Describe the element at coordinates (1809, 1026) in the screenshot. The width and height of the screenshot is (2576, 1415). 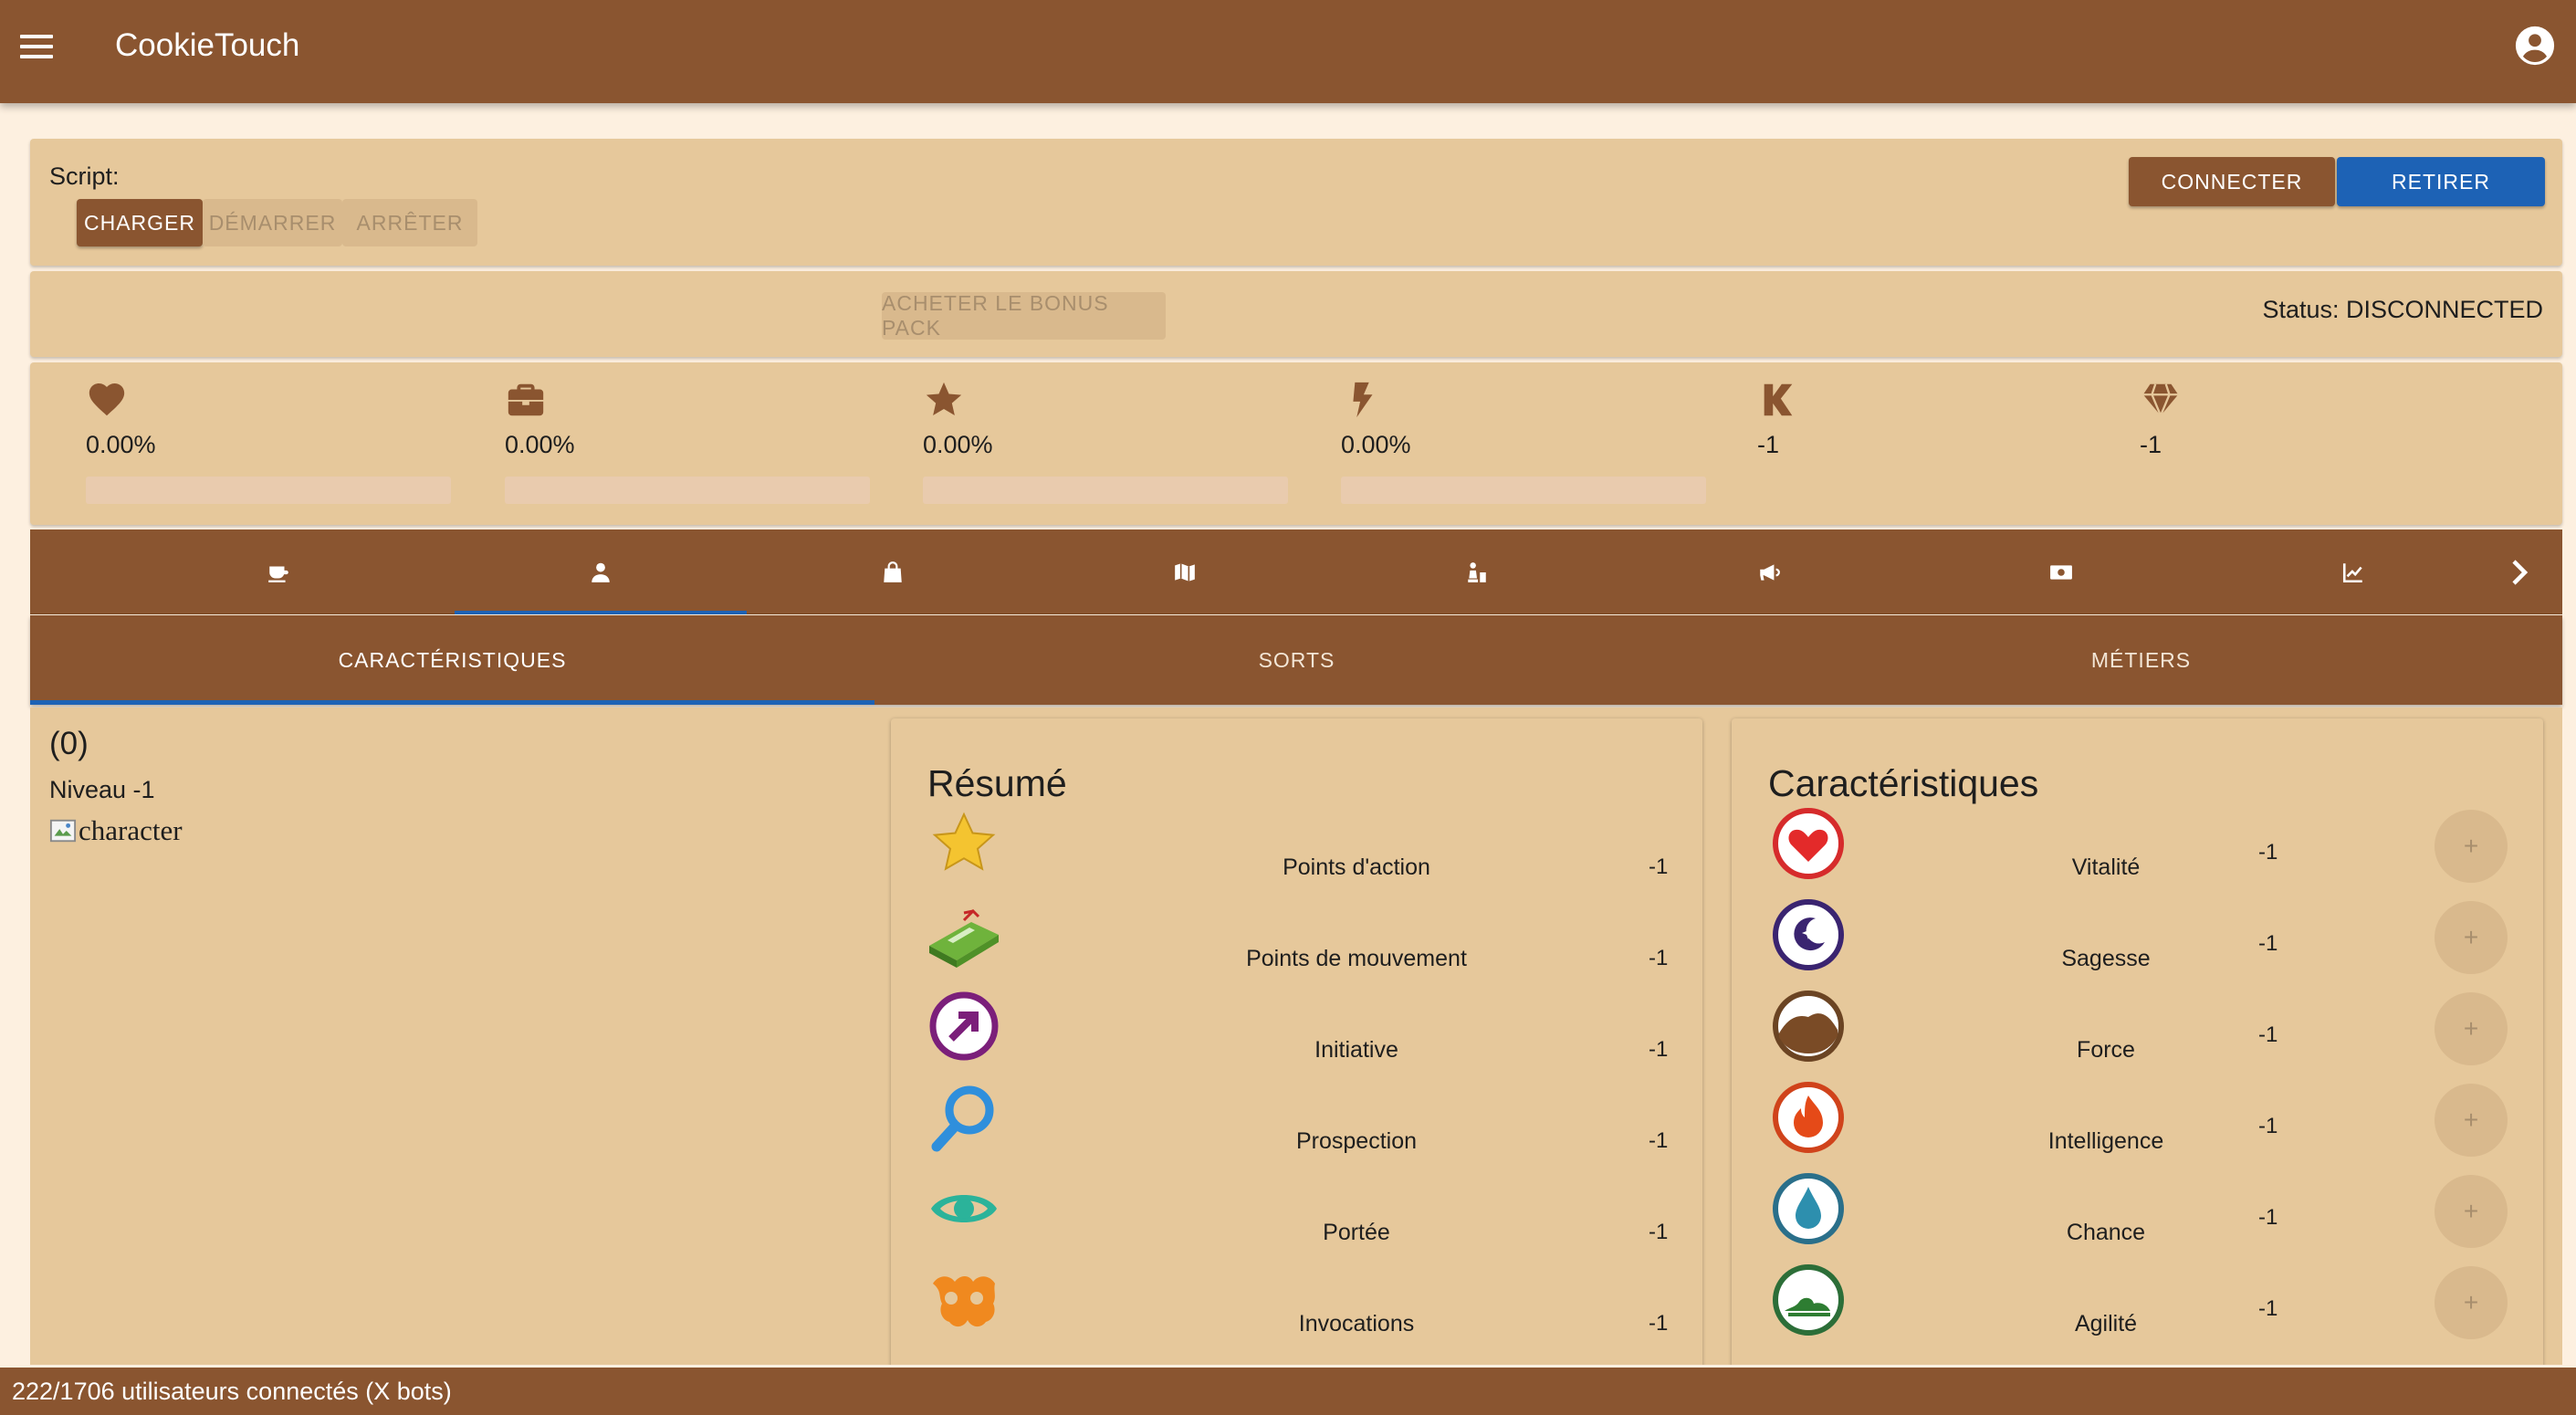
I see `strength-icon` at that location.